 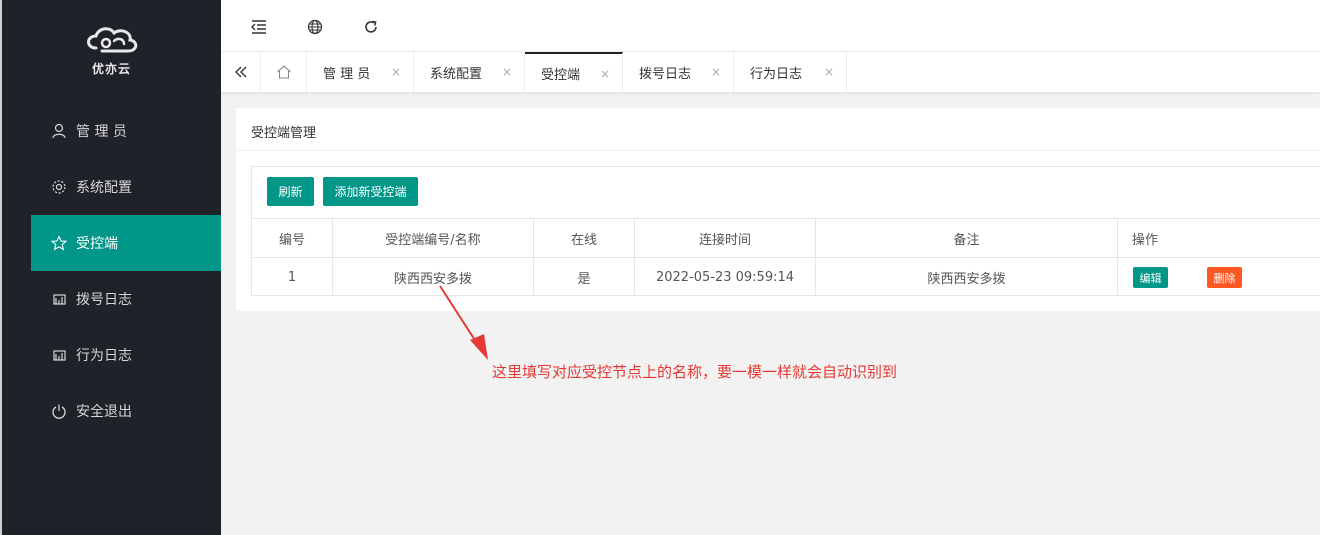 What do you see at coordinates (463, 322) in the screenshot?
I see `annotation-arrow` at bounding box center [463, 322].